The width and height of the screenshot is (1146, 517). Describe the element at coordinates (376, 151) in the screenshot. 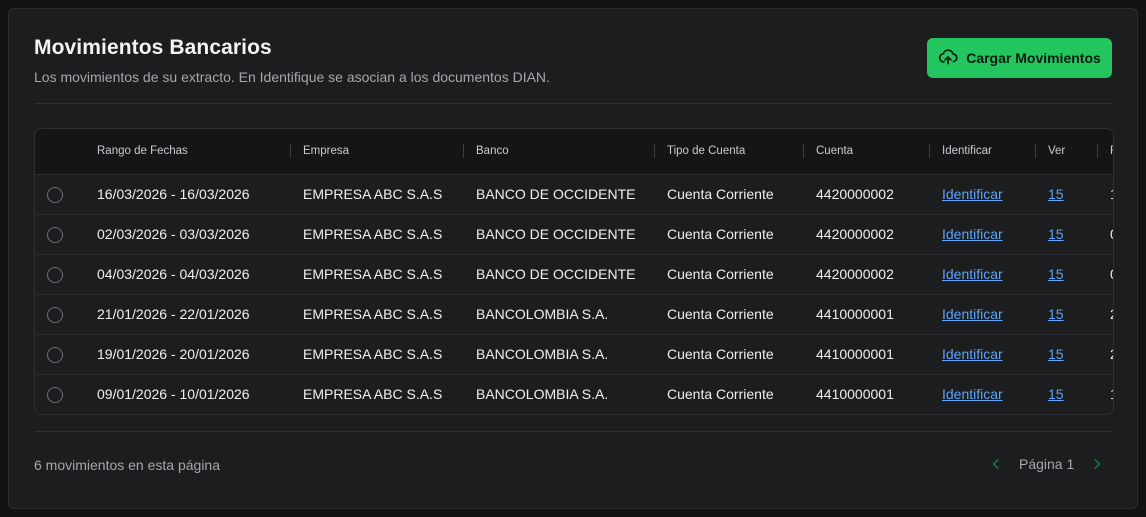

I see `column-header-empresa: Empresa` at that location.